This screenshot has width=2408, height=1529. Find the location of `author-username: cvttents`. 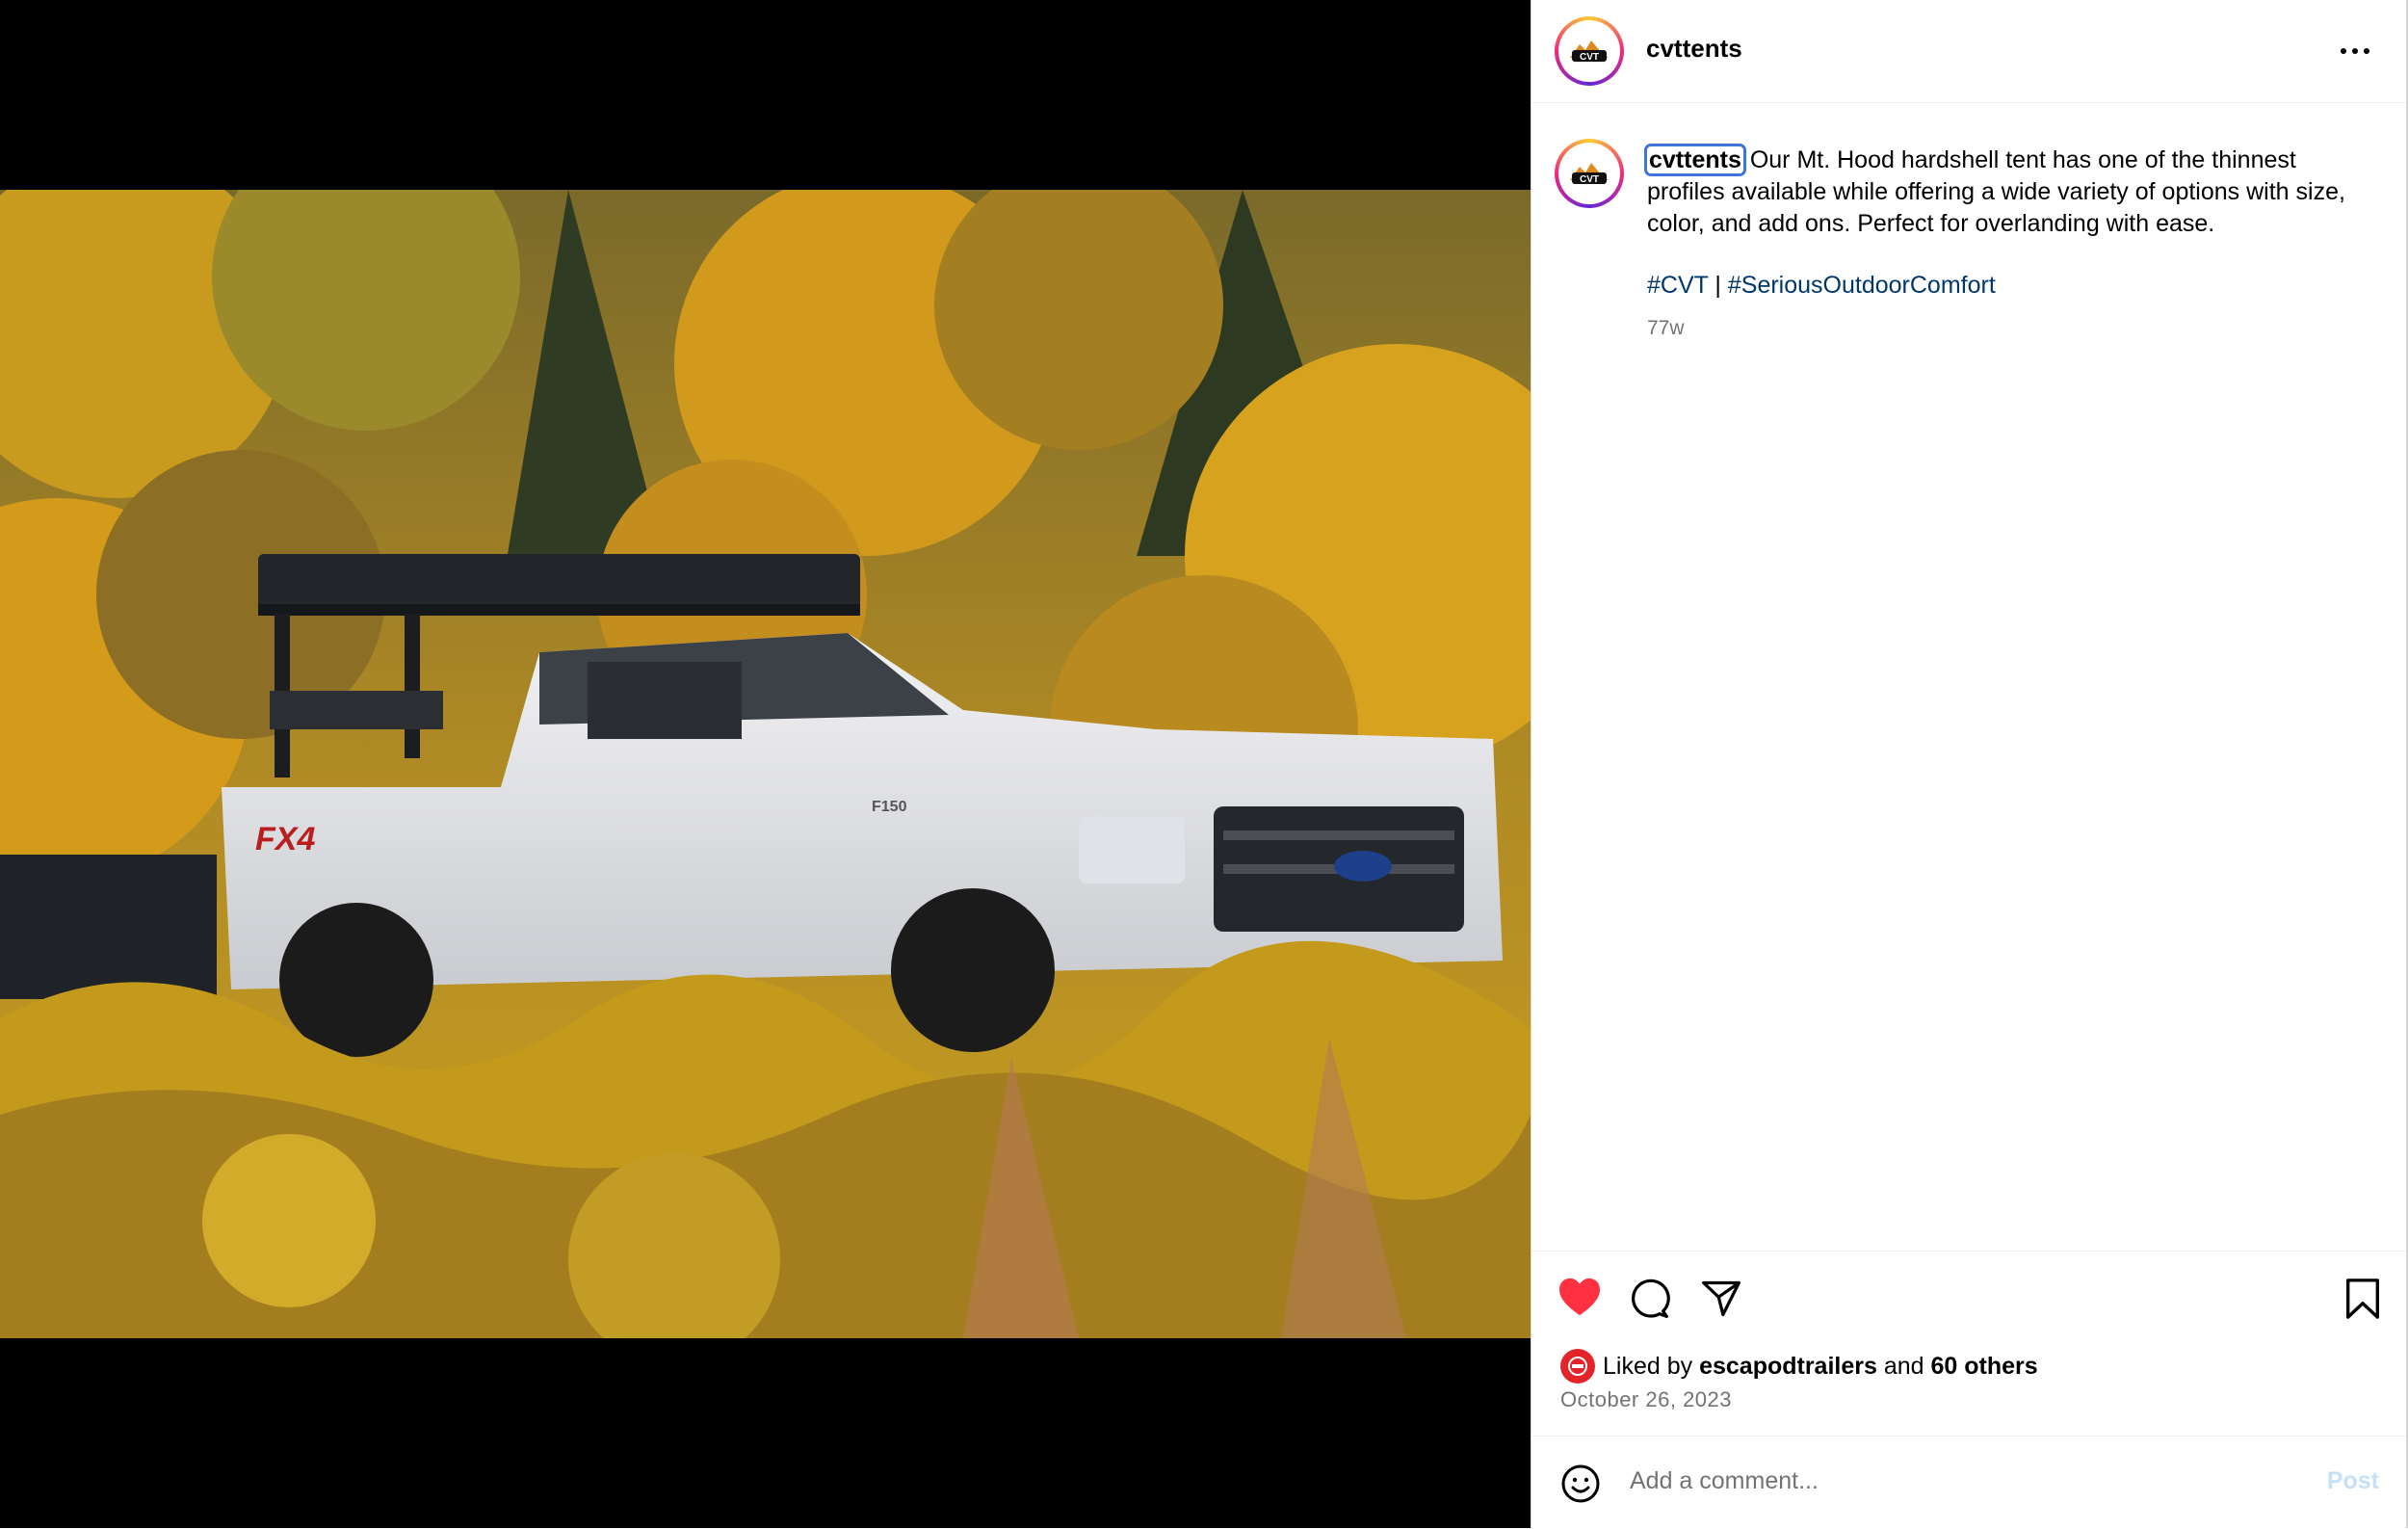

author-username: cvttents is located at coordinates (1694, 49).